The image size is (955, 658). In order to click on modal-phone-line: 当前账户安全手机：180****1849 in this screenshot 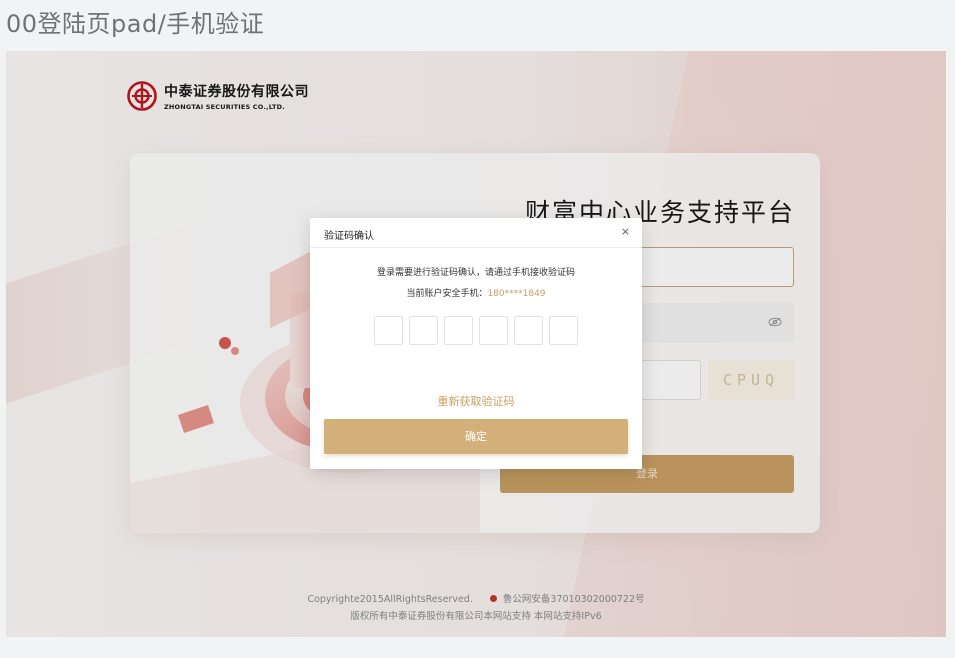, I will do `click(476, 292)`.